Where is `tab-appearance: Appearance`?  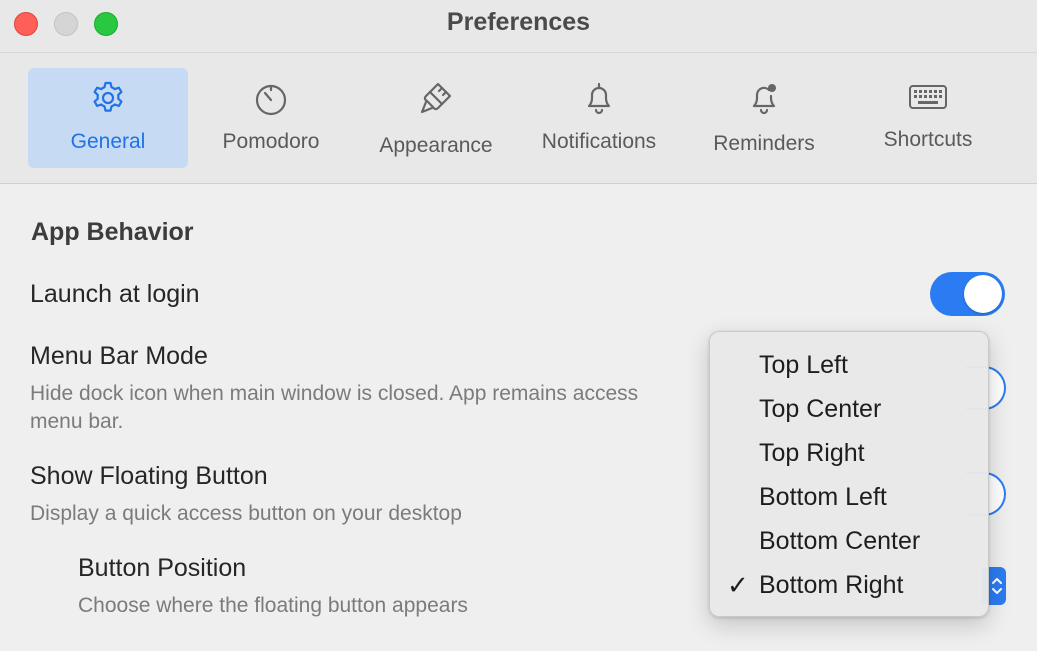 tab-appearance: Appearance is located at coordinates (436, 118).